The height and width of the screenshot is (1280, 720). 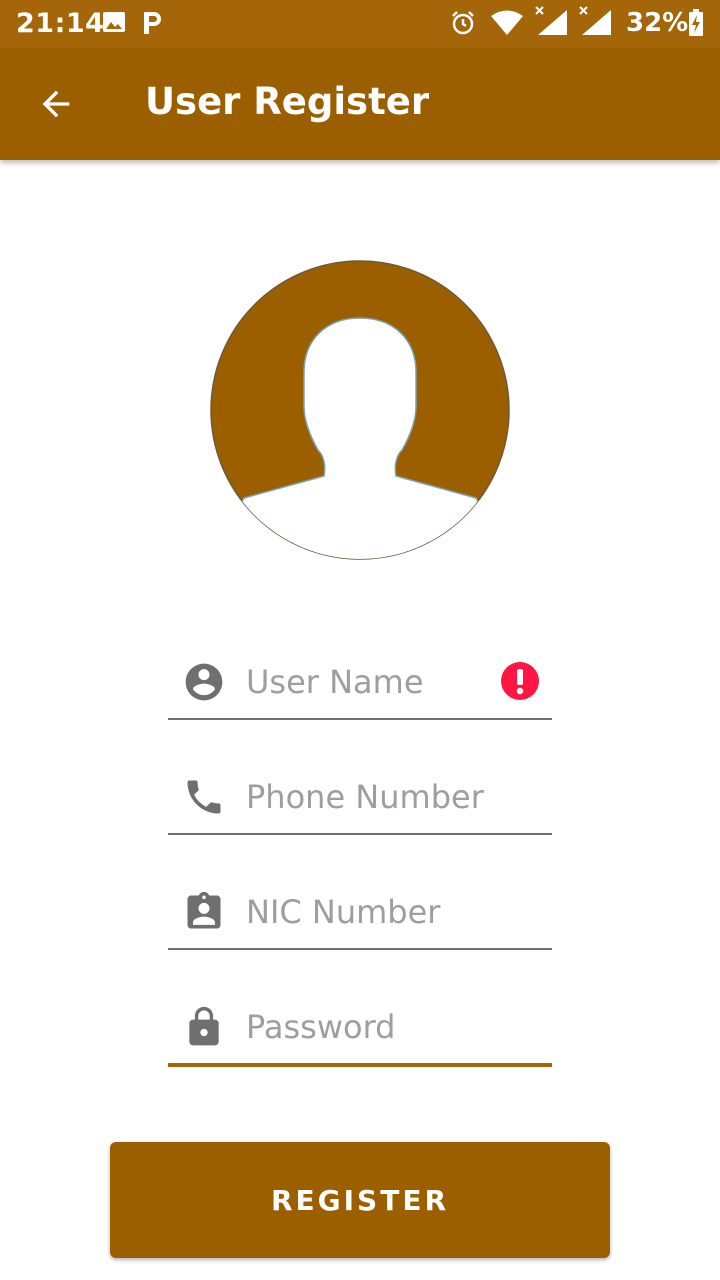 What do you see at coordinates (204, 912) in the screenshot?
I see `badge-icon` at bounding box center [204, 912].